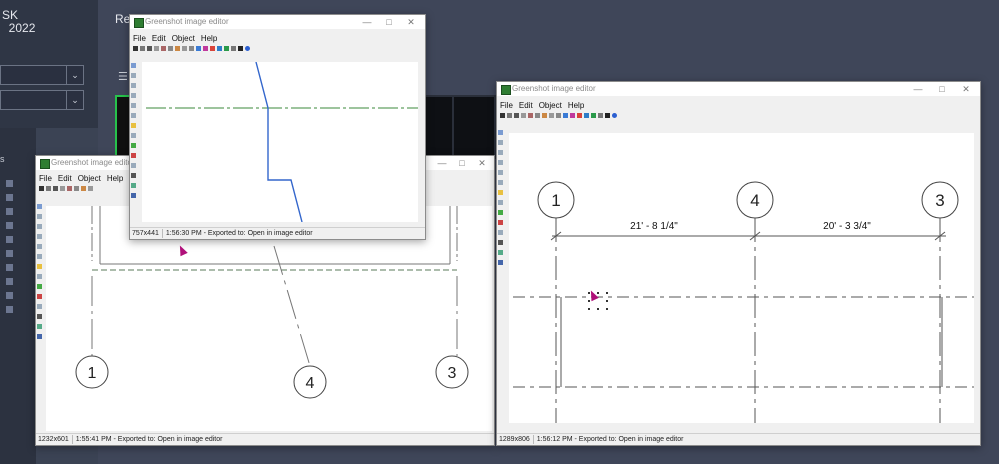  Describe the element at coordinates (42, 75) in the screenshot. I see `template-dropdown: ⌄` at that location.